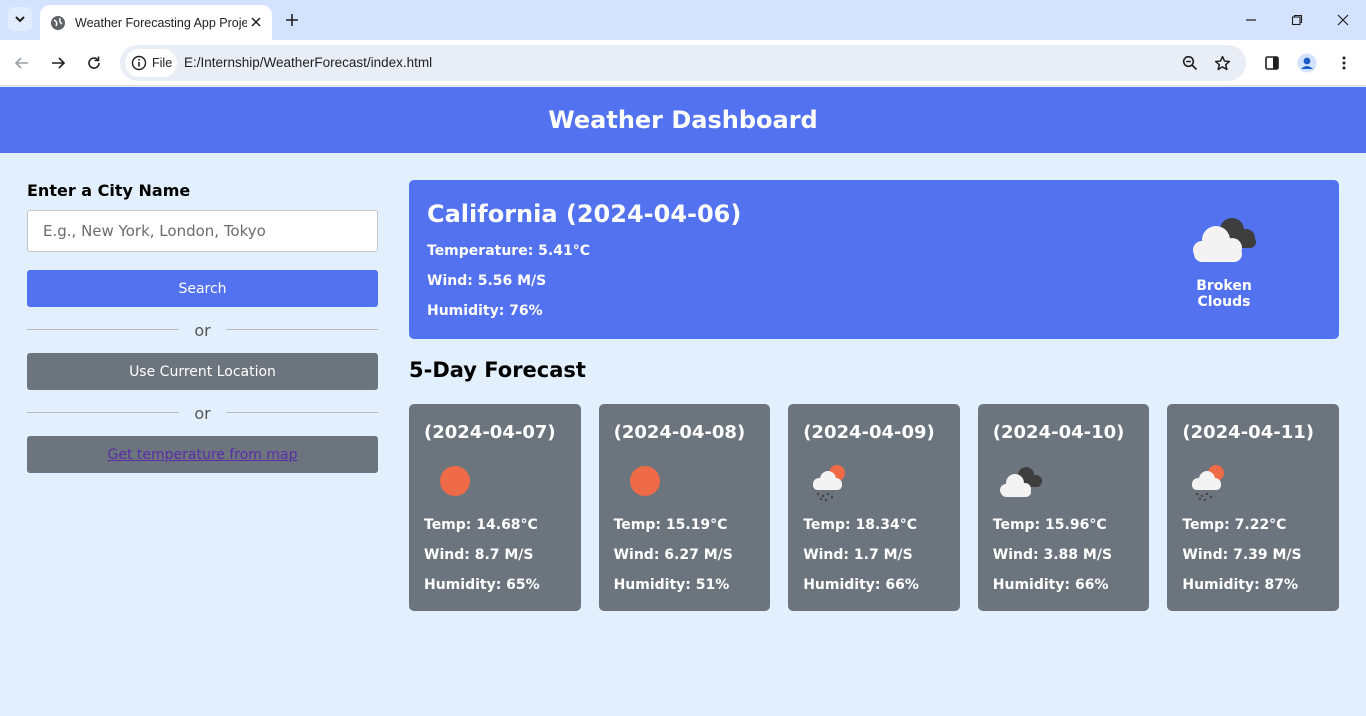  What do you see at coordinates (1240, 585) in the screenshot?
I see `forecast-humidity: Humidity: 87%` at bounding box center [1240, 585].